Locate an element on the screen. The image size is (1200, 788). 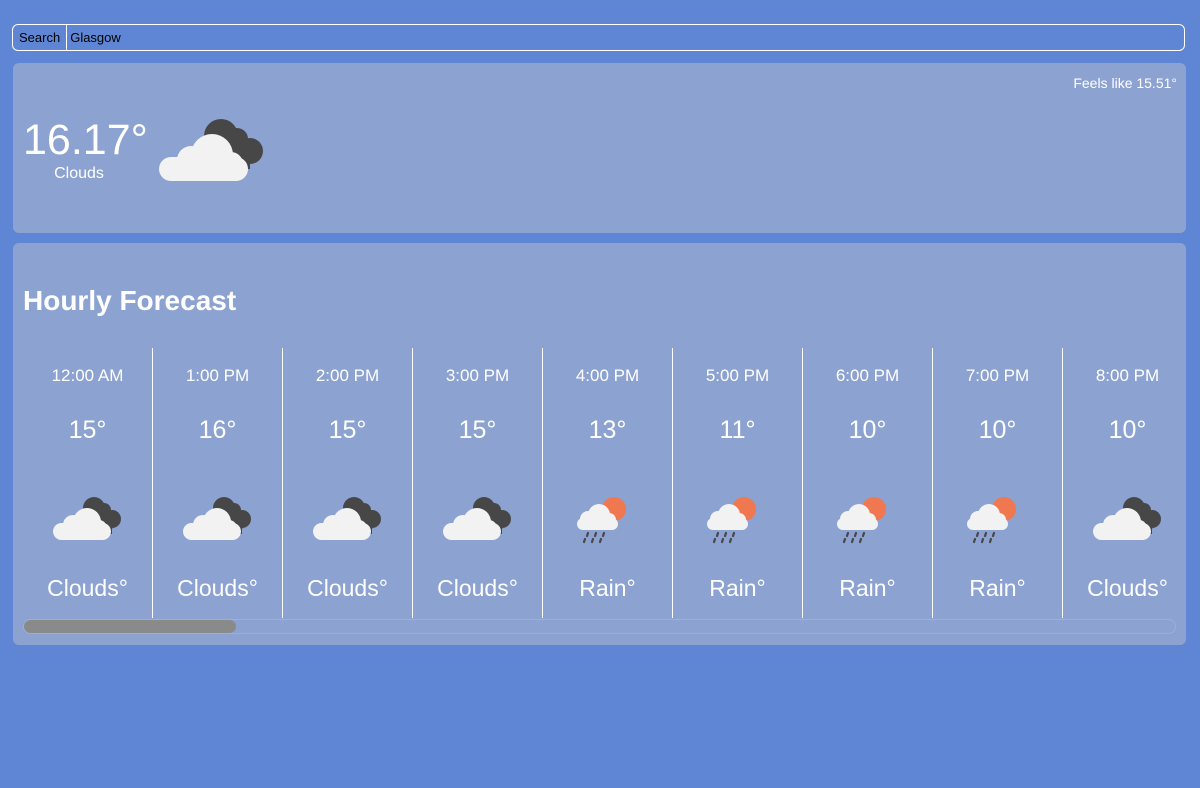
hour-time: 1:00 PM is located at coordinates (217, 375).